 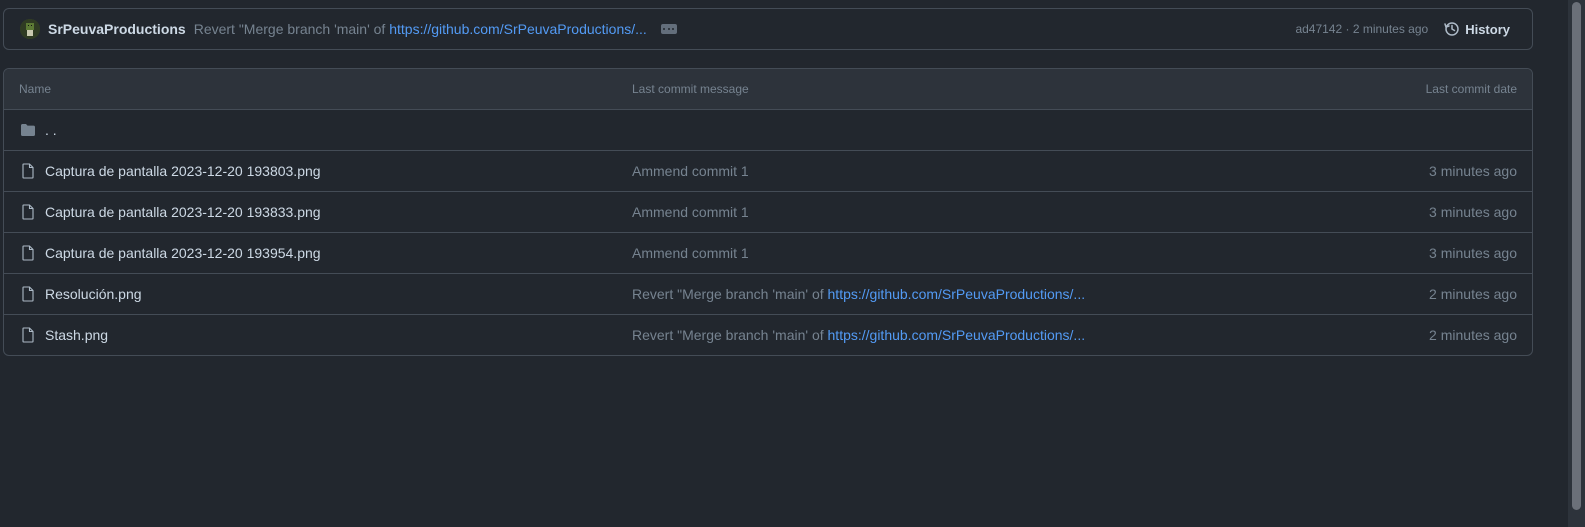 I want to click on commit-sha-and-time: ad47142 · 2 minutes ago, so click(x=1361, y=29).